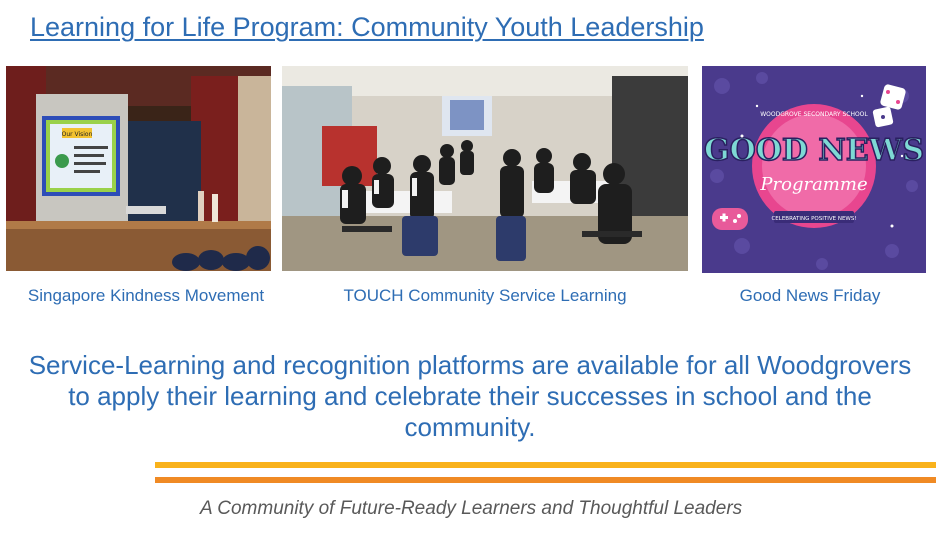  What do you see at coordinates (485, 295) in the screenshot?
I see `caption-touch-community: TOUCH Community Service Learning` at bounding box center [485, 295].